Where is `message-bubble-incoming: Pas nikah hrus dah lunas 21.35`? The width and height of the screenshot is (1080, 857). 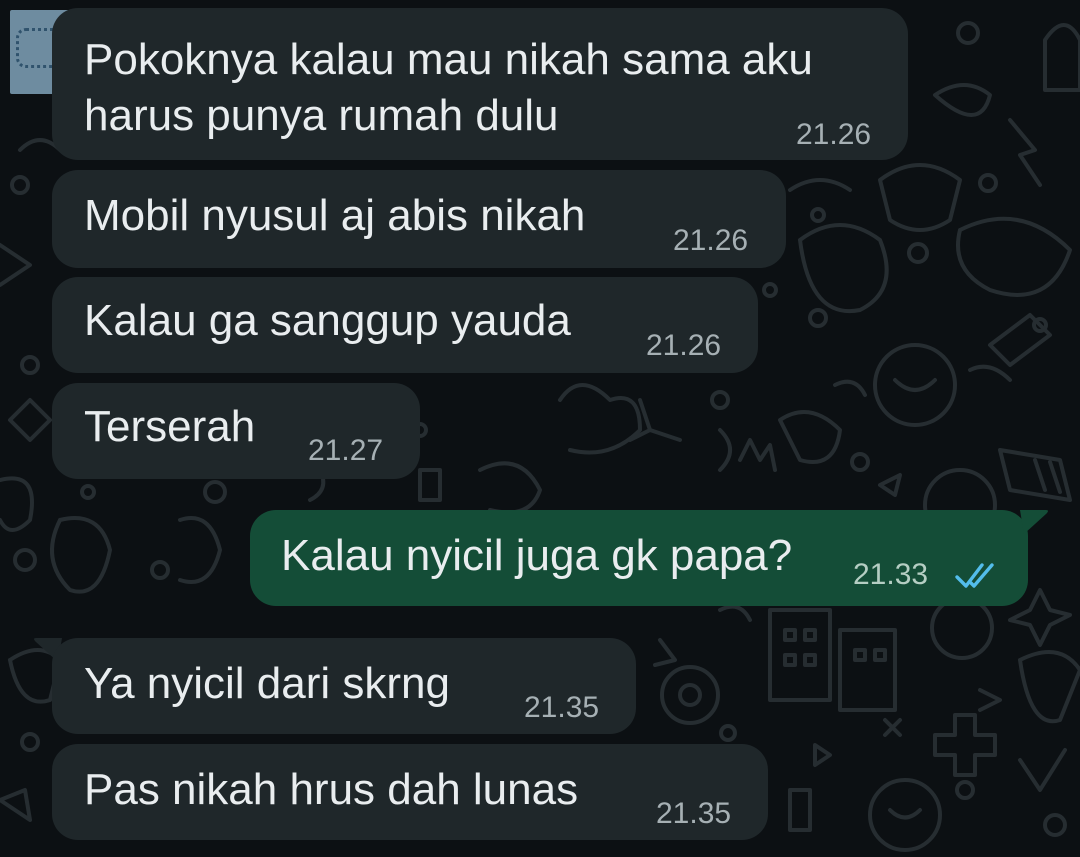
message-bubble-incoming: Pas nikah hrus dah lunas 21.35 is located at coordinates (410, 792).